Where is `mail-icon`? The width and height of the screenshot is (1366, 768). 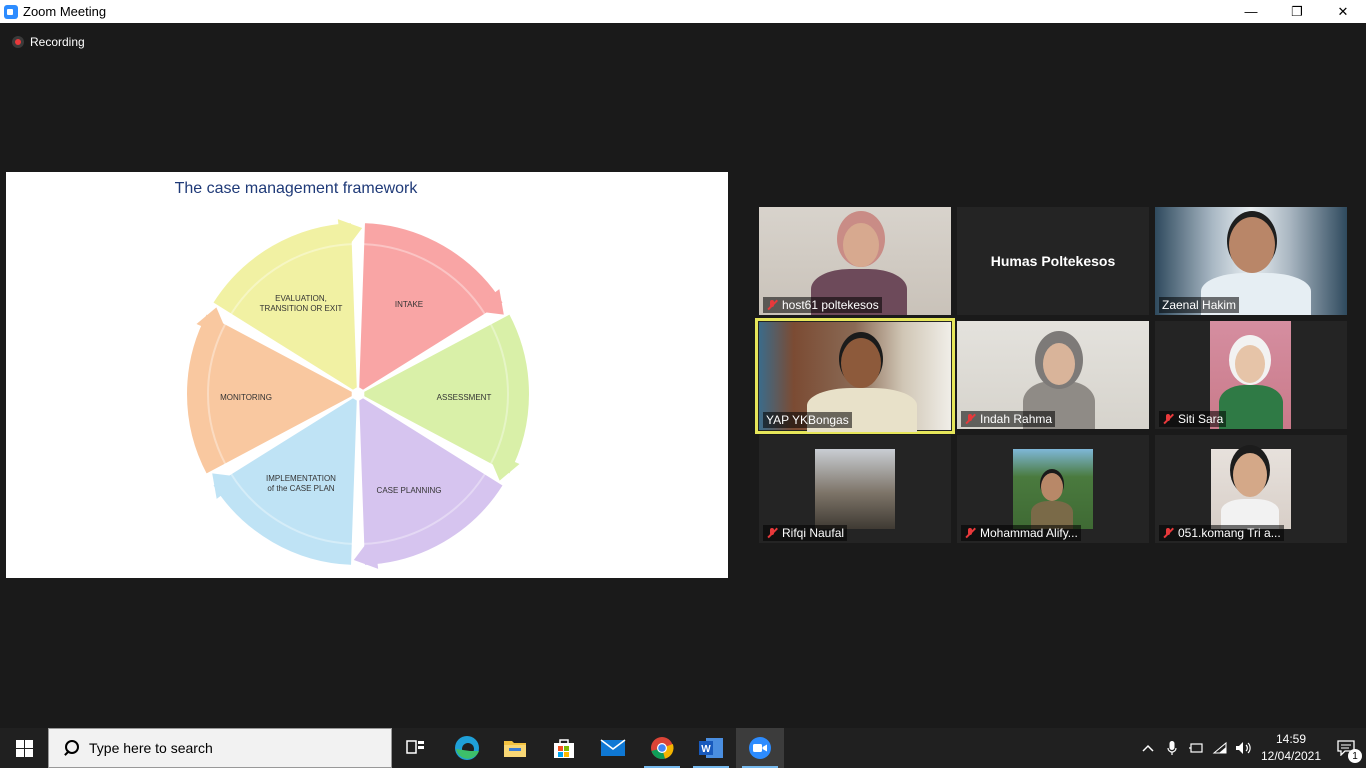
mail-icon is located at coordinates (613, 748).